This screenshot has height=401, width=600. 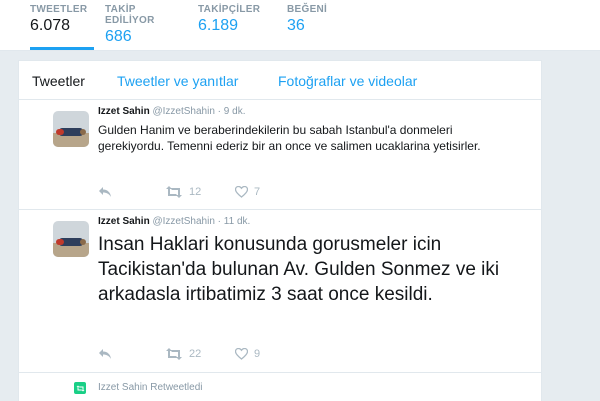 What do you see at coordinates (183, 192) in the screenshot?
I see `retweet-button: 12` at bounding box center [183, 192].